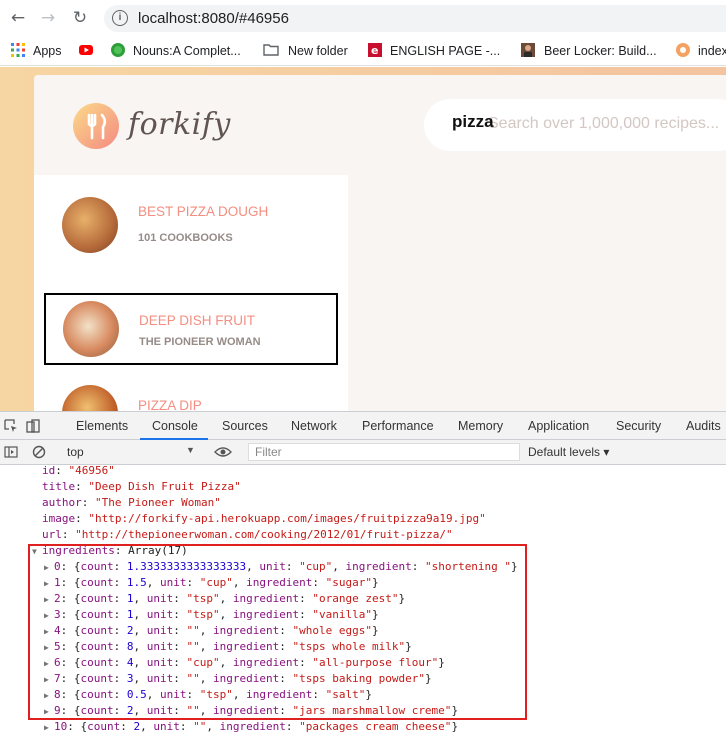 The height and width of the screenshot is (736, 726). What do you see at coordinates (473, 122) in the screenshot?
I see `search-input: pizza` at bounding box center [473, 122].